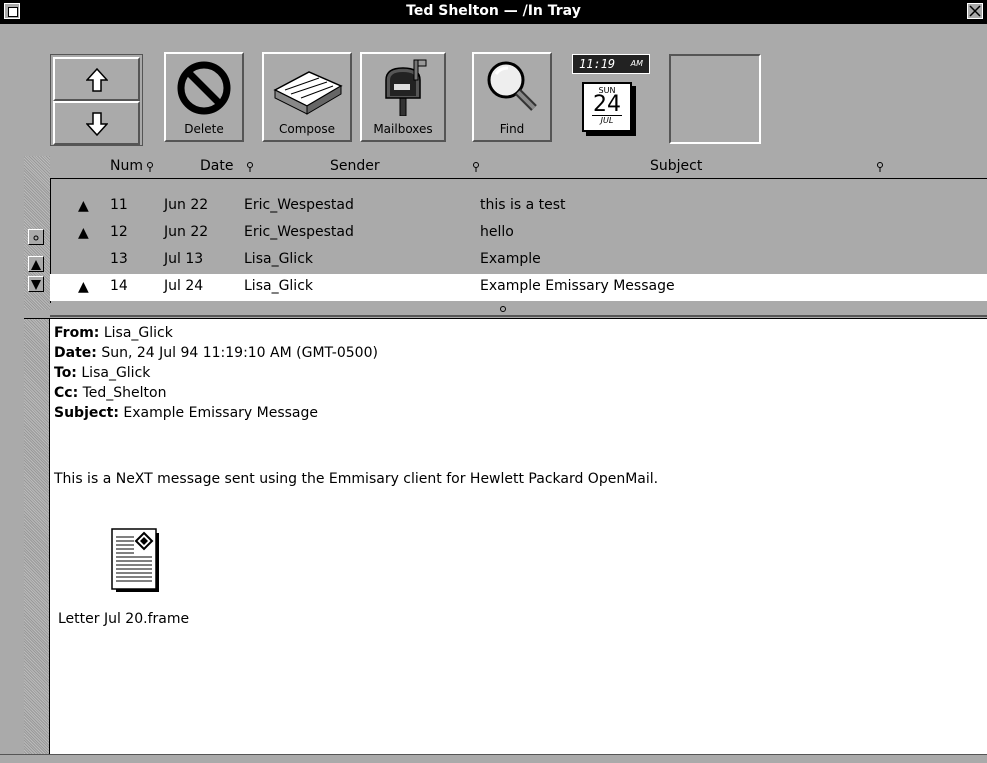  What do you see at coordinates (184, 259) in the screenshot?
I see `row-date: Jul 13` at bounding box center [184, 259].